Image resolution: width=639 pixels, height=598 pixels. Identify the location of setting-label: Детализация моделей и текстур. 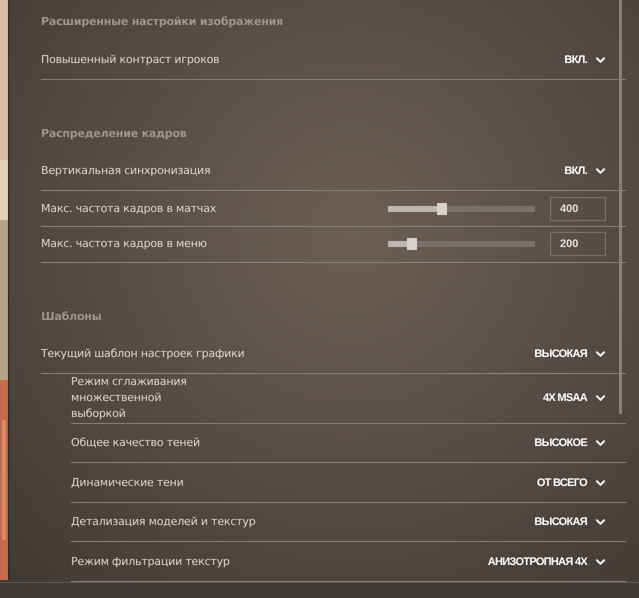
(163, 522).